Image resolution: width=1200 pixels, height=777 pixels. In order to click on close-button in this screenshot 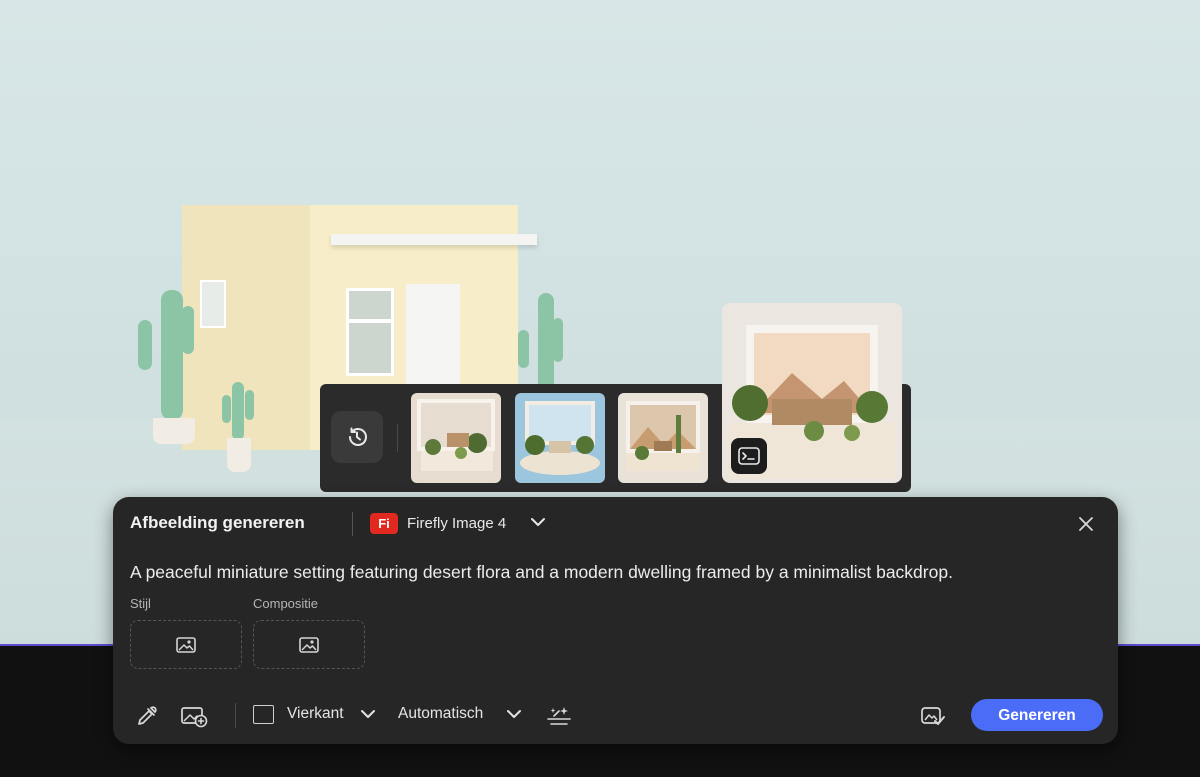, I will do `click(1086, 524)`.